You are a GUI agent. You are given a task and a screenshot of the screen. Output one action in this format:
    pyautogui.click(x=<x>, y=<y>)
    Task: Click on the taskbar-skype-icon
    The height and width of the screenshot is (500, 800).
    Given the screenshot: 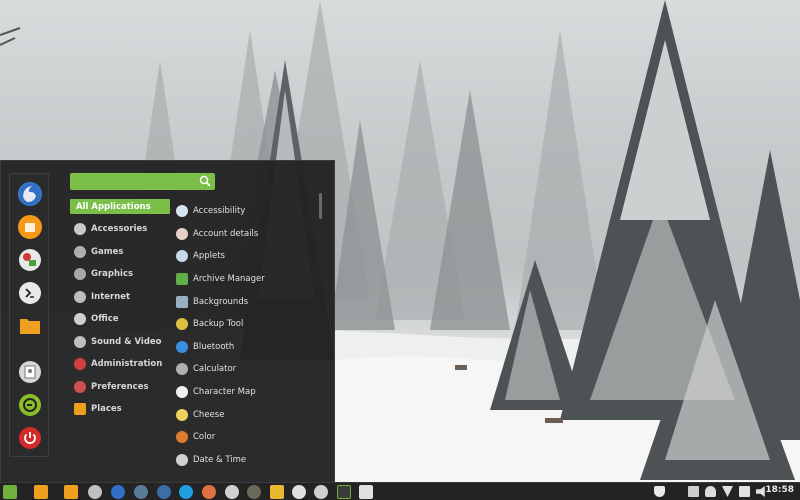 What is the action you would take?
    pyautogui.click(x=186, y=492)
    